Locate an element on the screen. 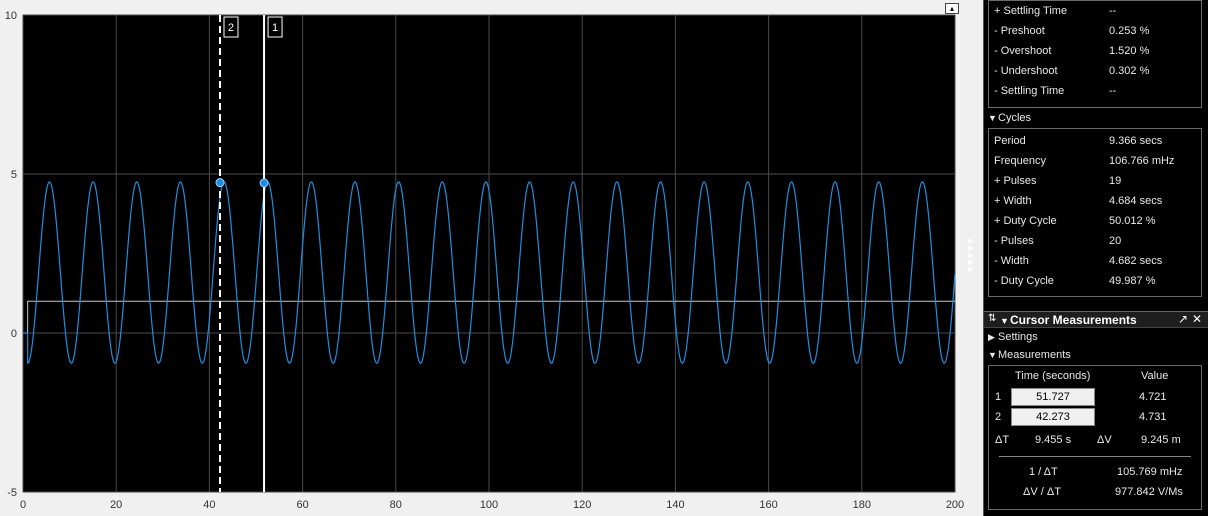 Image resolution: width=1208 pixels, height=516 pixels. dv-dt-row: ΔV / ΔT 977.842 V/Ms is located at coordinates (1095, 492).